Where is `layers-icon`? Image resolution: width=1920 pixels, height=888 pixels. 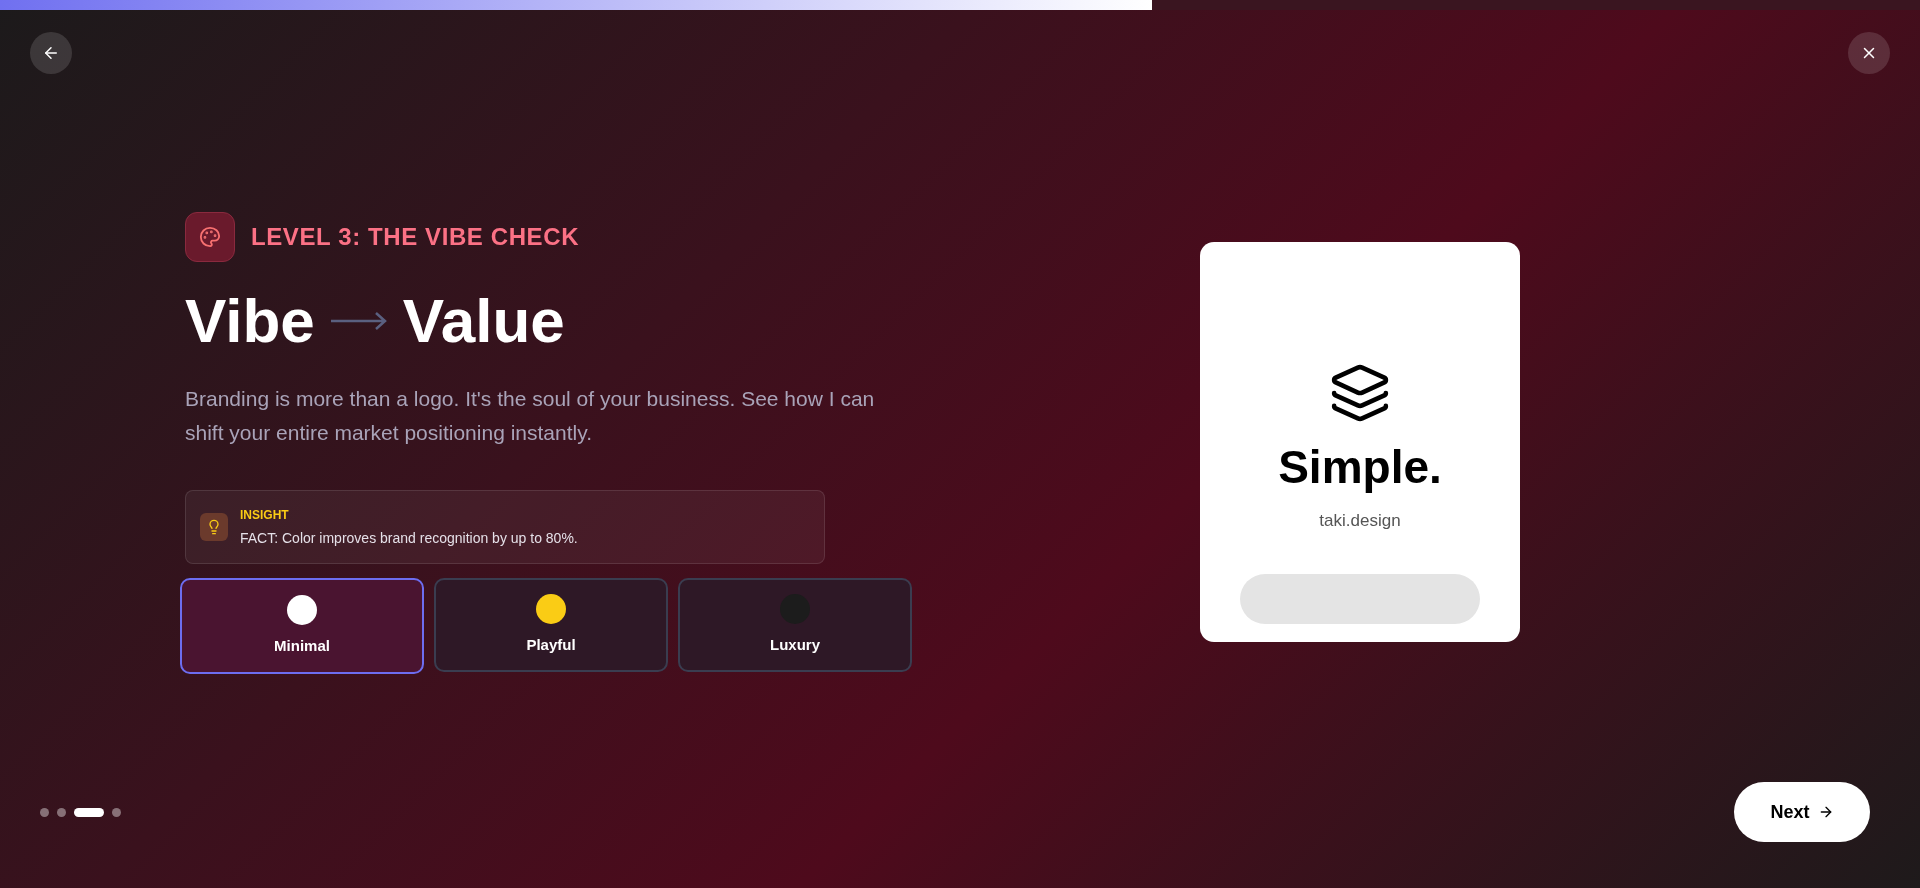 layers-icon is located at coordinates (1360, 393).